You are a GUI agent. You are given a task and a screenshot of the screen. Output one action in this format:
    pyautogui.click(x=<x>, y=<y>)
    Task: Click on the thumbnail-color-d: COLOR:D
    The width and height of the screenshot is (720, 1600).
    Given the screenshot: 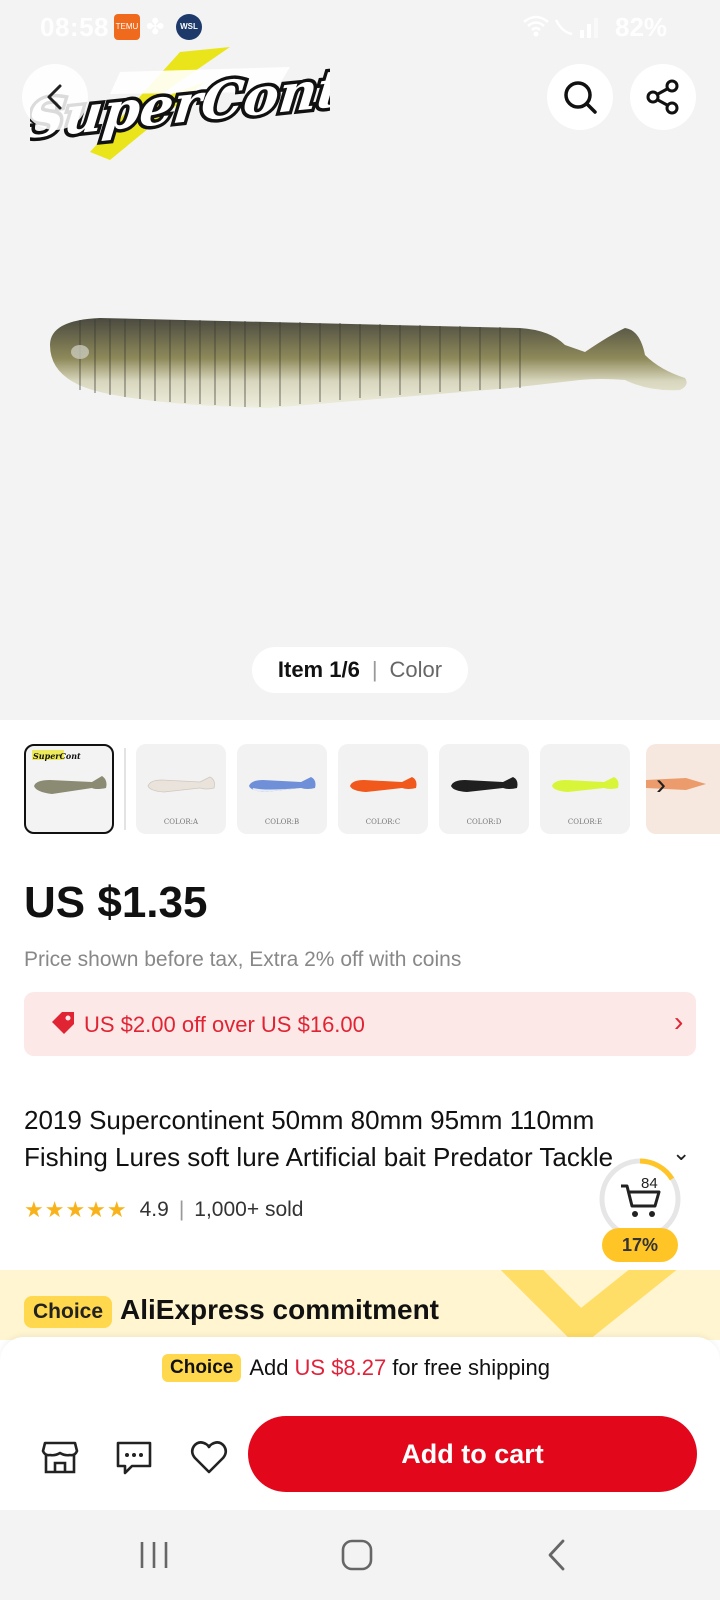 What is the action you would take?
    pyautogui.click(x=484, y=789)
    